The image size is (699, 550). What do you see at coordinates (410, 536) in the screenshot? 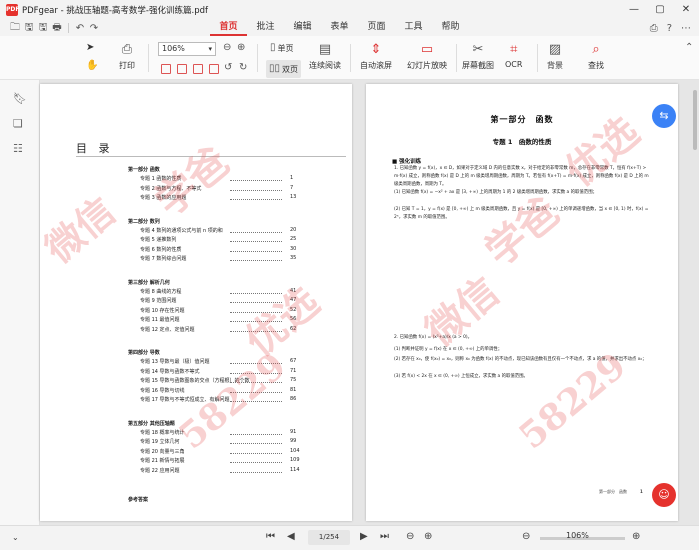
I see `back-icon: ⊖` at bounding box center [410, 536].